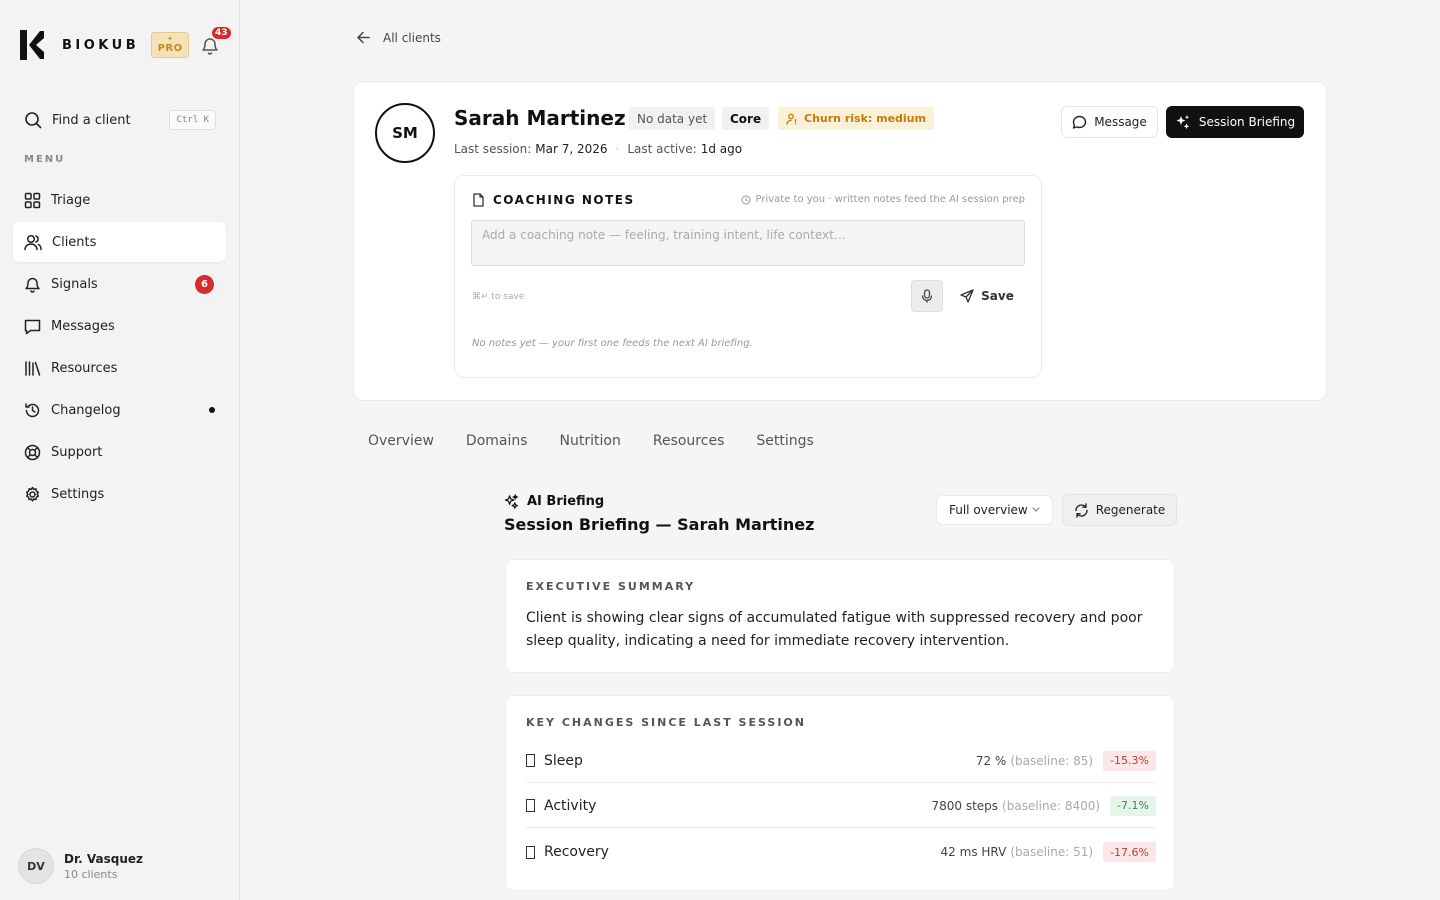 This screenshot has width=1440, height=900. Describe the element at coordinates (77, 452) in the screenshot. I see `sidebar-item-label: Support` at that location.